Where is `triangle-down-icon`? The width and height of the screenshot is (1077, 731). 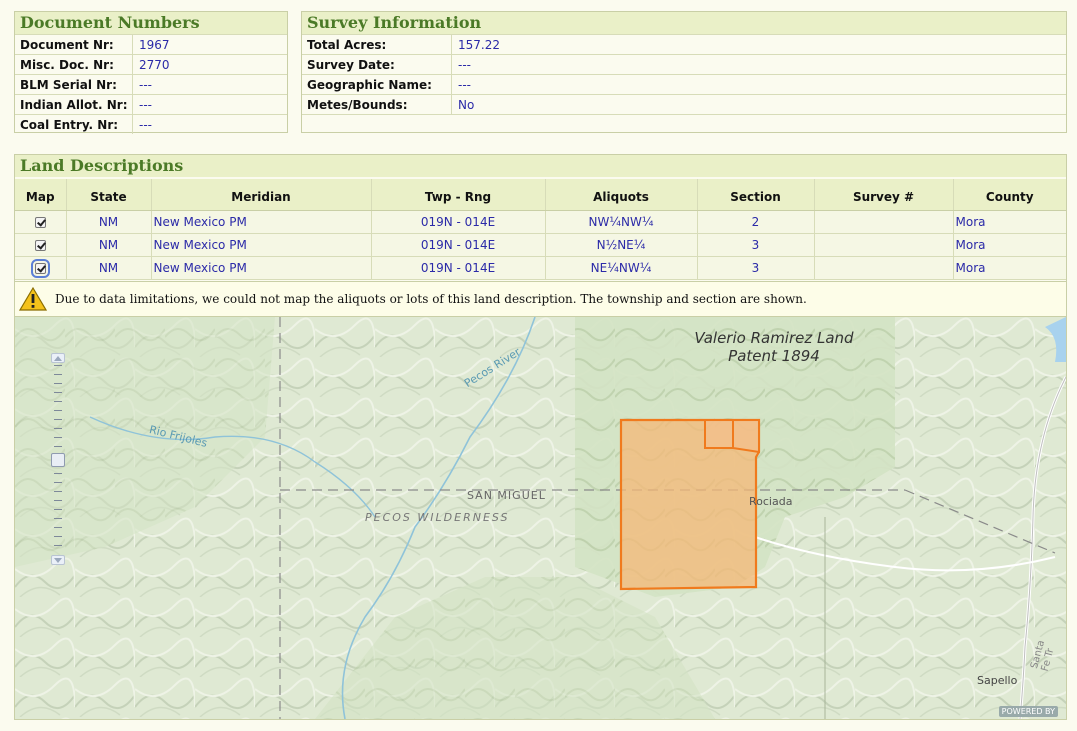 triangle-down-icon is located at coordinates (58, 560).